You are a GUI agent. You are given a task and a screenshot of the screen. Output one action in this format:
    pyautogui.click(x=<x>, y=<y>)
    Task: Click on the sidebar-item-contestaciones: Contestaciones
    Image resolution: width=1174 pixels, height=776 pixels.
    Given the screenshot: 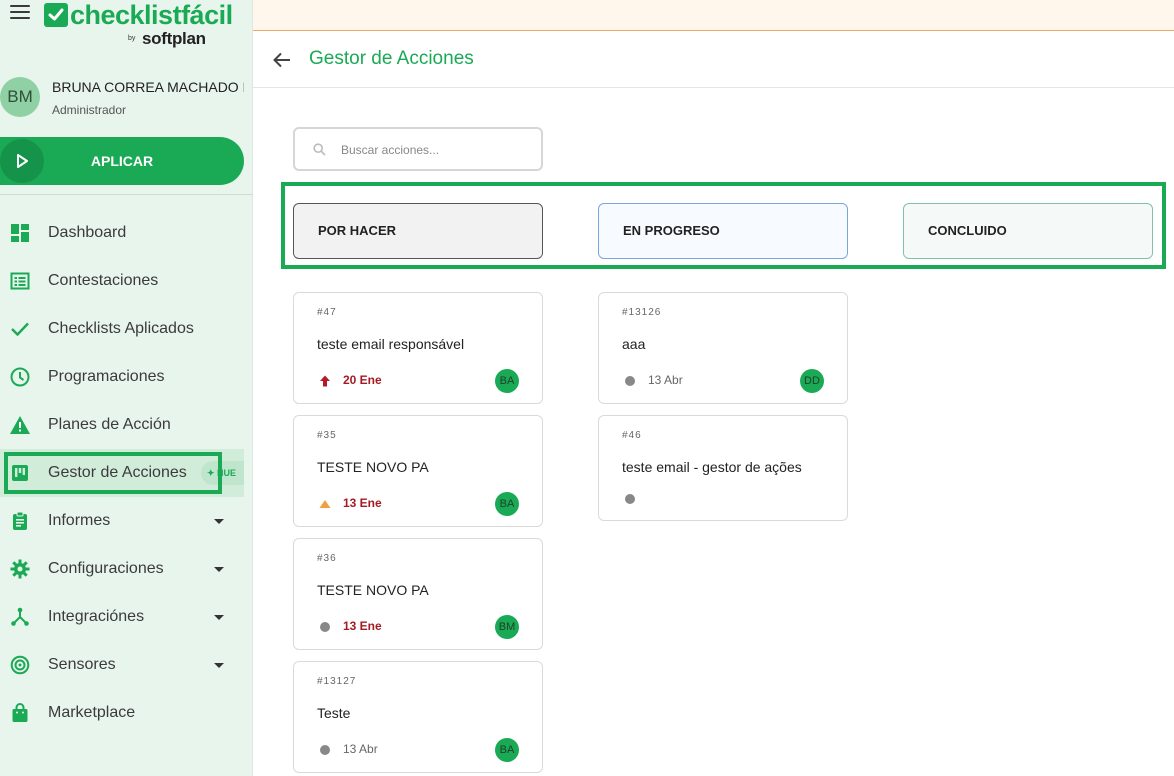 What is the action you would take?
    pyautogui.click(x=126, y=281)
    